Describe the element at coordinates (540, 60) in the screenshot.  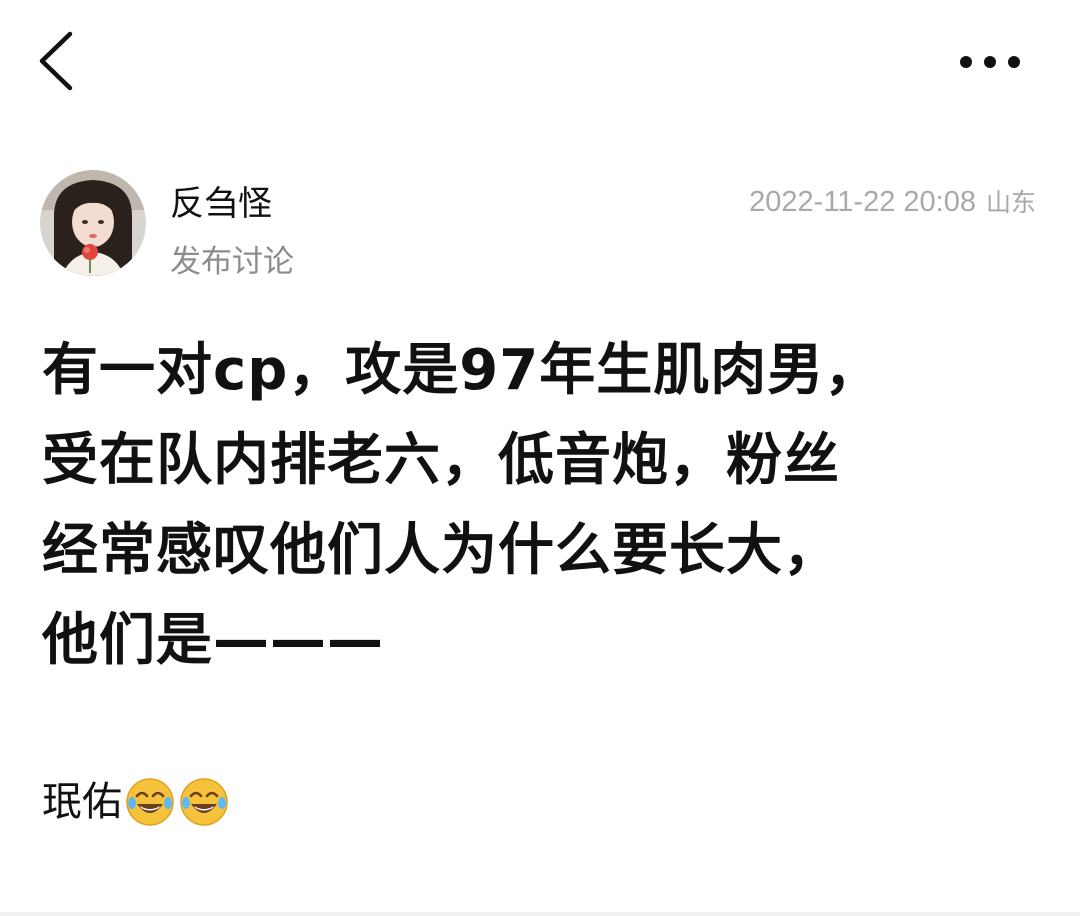
I see `top-bar` at that location.